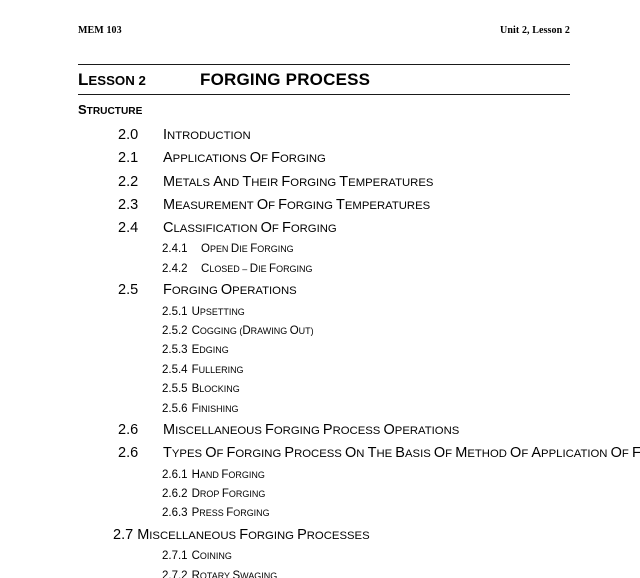 The image size is (640, 578). I want to click on lesson-title: LESSON 2 FORGING PROCESS, so click(324, 80).